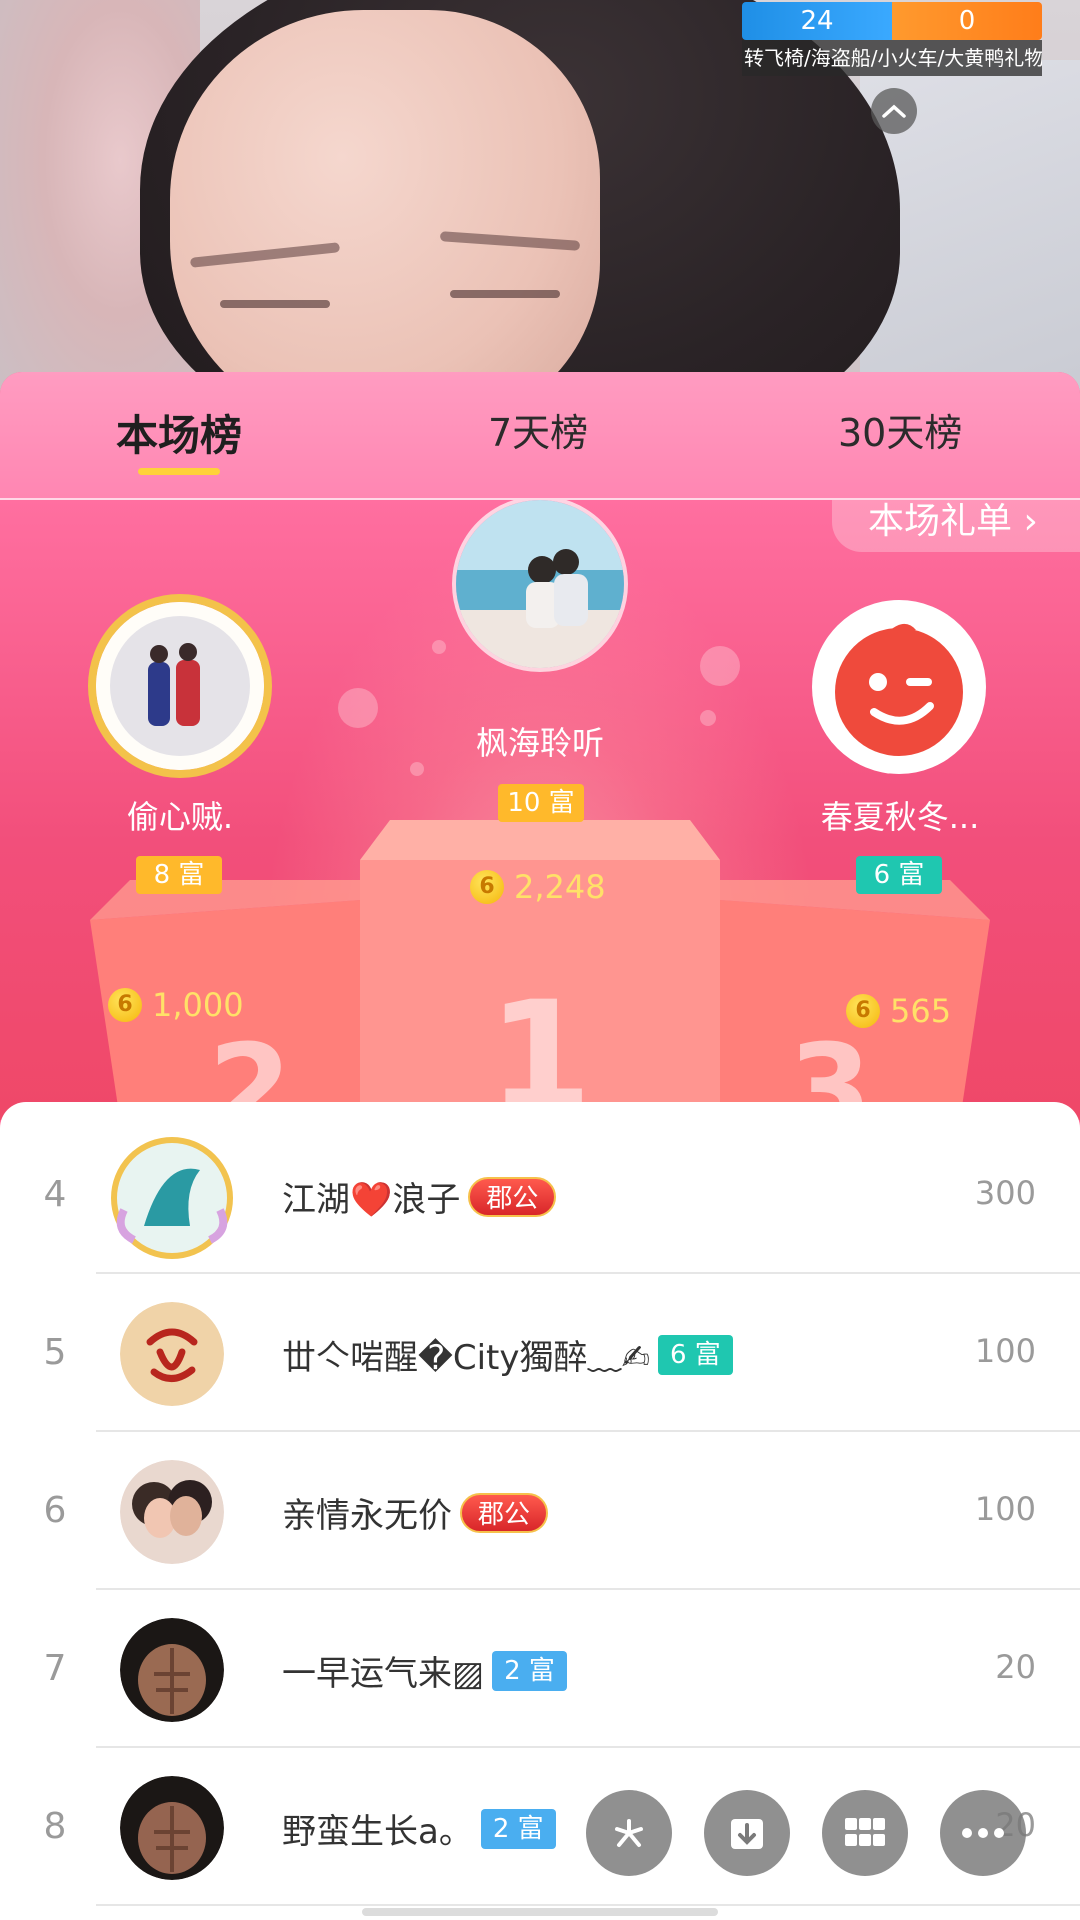 The width and height of the screenshot is (1080, 1920). I want to click on second-name: 偷心贼., so click(180, 817).